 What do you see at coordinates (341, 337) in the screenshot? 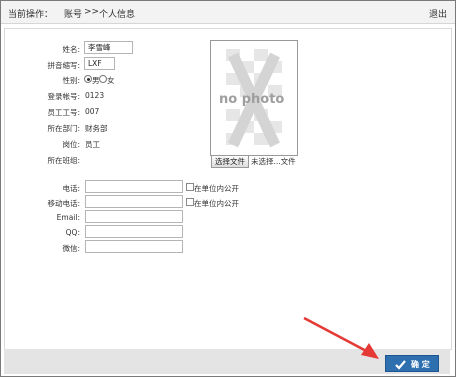
I see `red-arrow-annotation` at bounding box center [341, 337].